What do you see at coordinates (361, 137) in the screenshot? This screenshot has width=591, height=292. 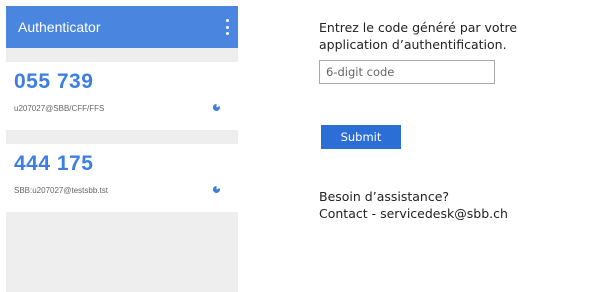 I see `submit-button: Submit` at bounding box center [361, 137].